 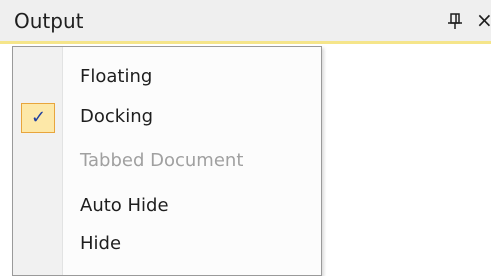 What do you see at coordinates (49, 21) in the screenshot?
I see `panel-title: Output` at bounding box center [49, 21].